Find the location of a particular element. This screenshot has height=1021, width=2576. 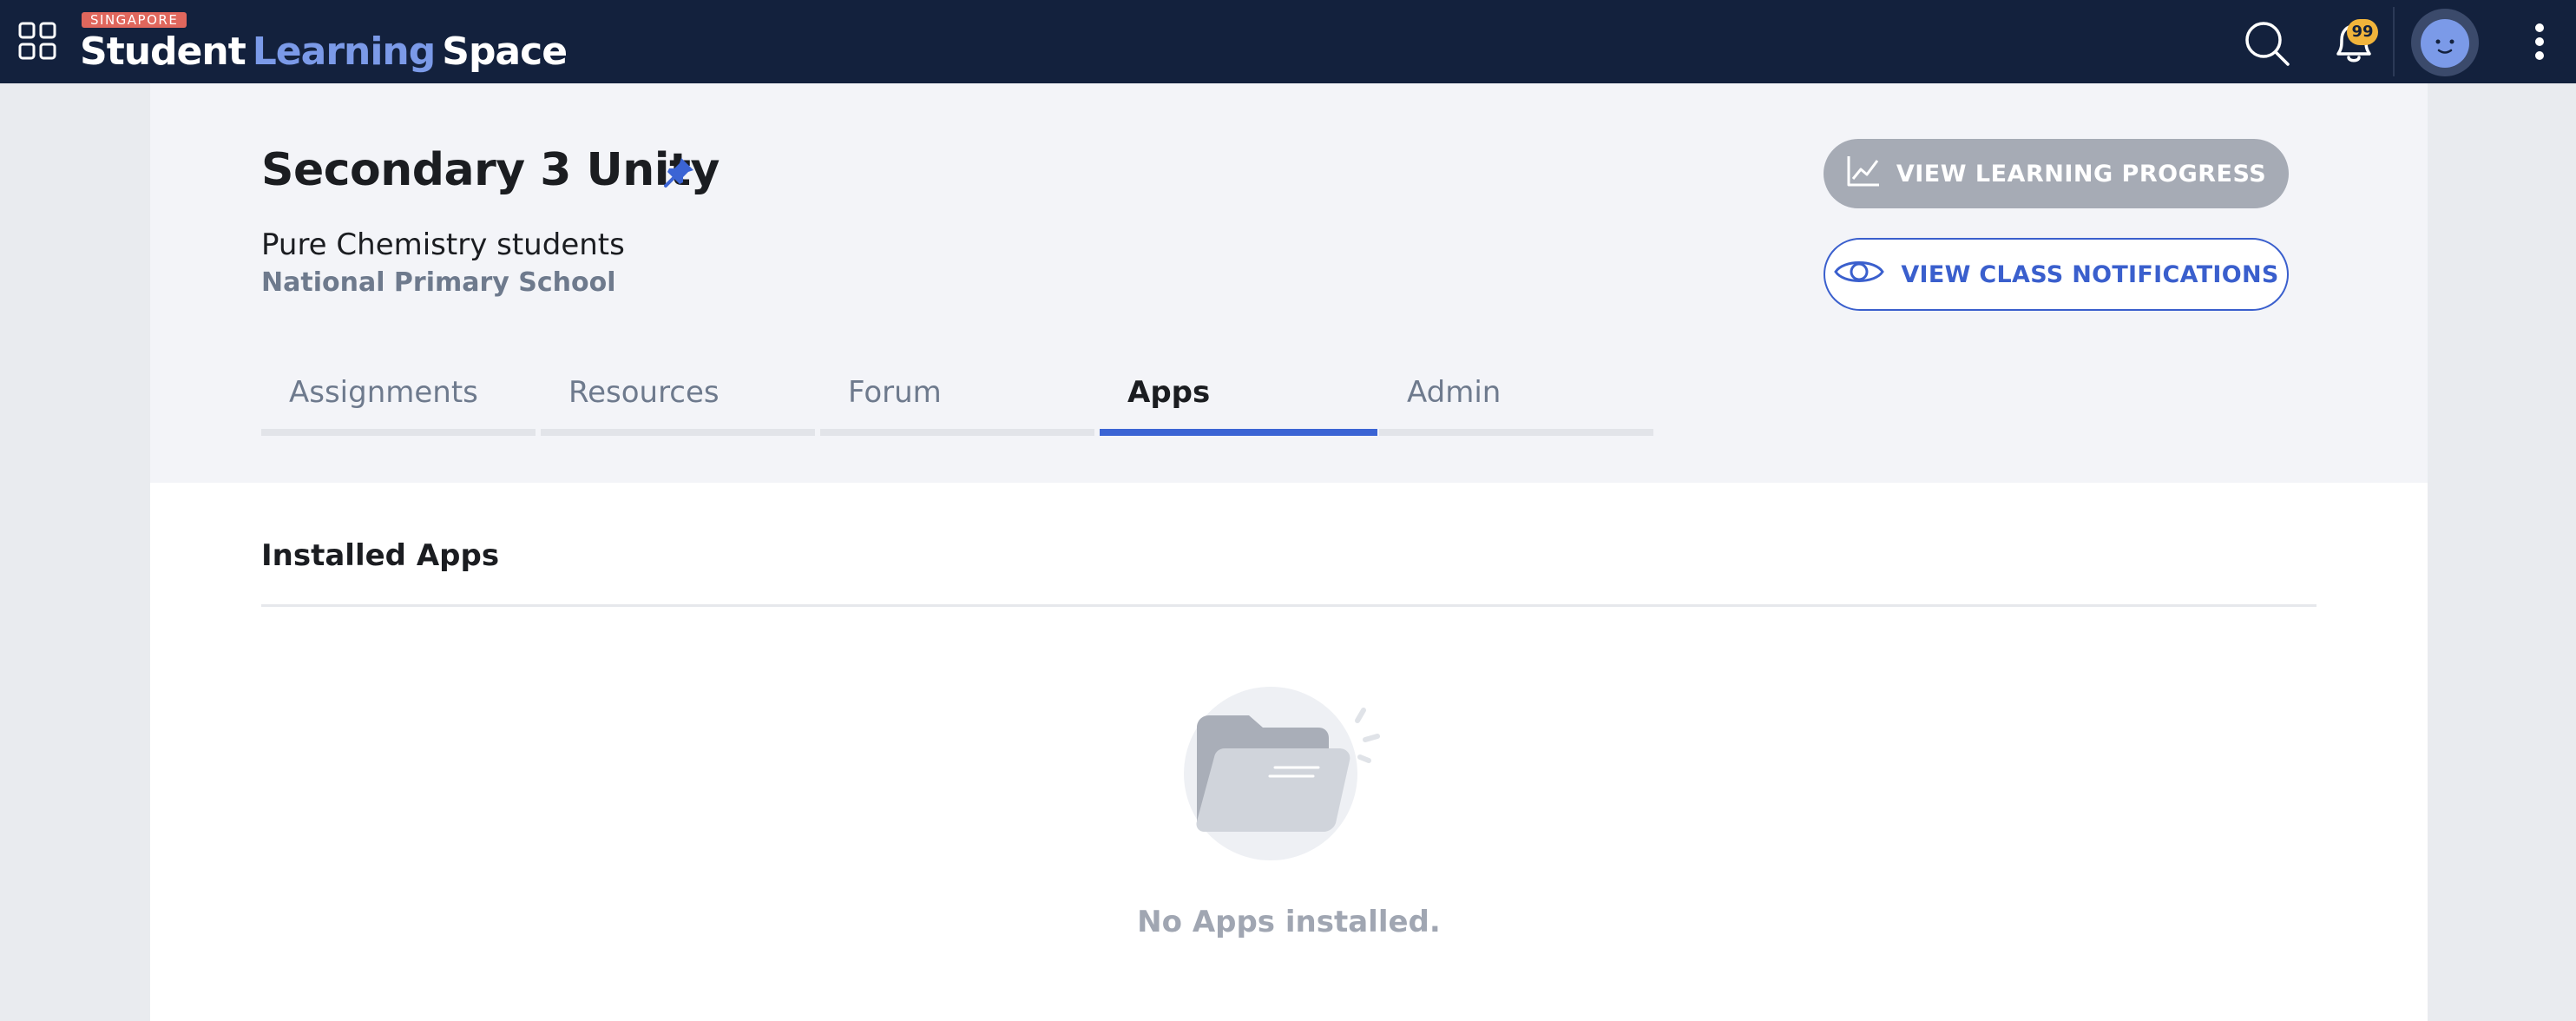

tab-forum: Forum is located at coordinates (959, 400).